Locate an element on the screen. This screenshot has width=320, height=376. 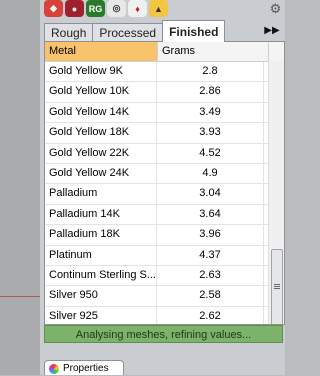
viewport-axis-line is located at coordinates (20, 296).